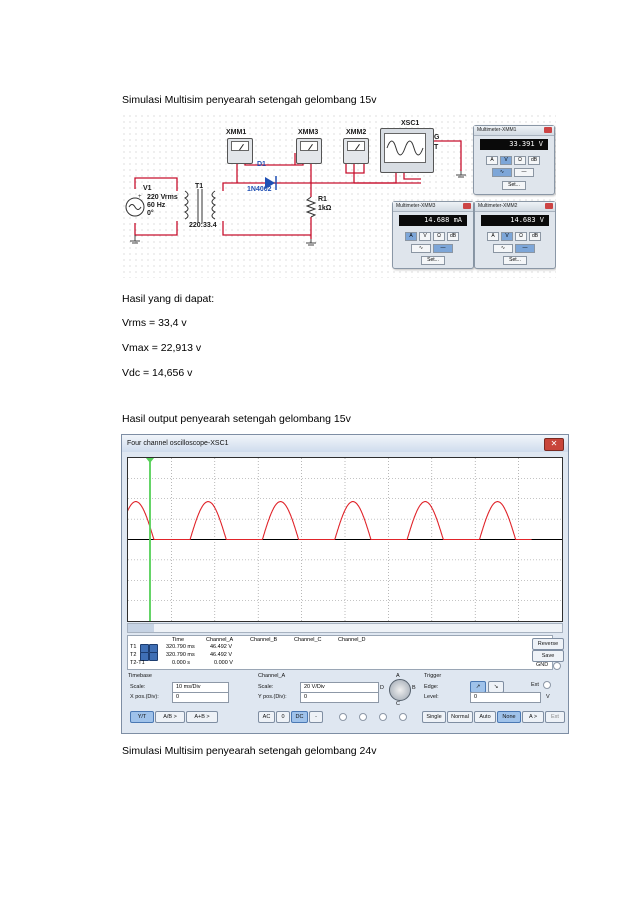  What do you see at coordinates (150, 460) in the screenshot?
I see `cursor-marker-icon` at bounding box center [150, 460].